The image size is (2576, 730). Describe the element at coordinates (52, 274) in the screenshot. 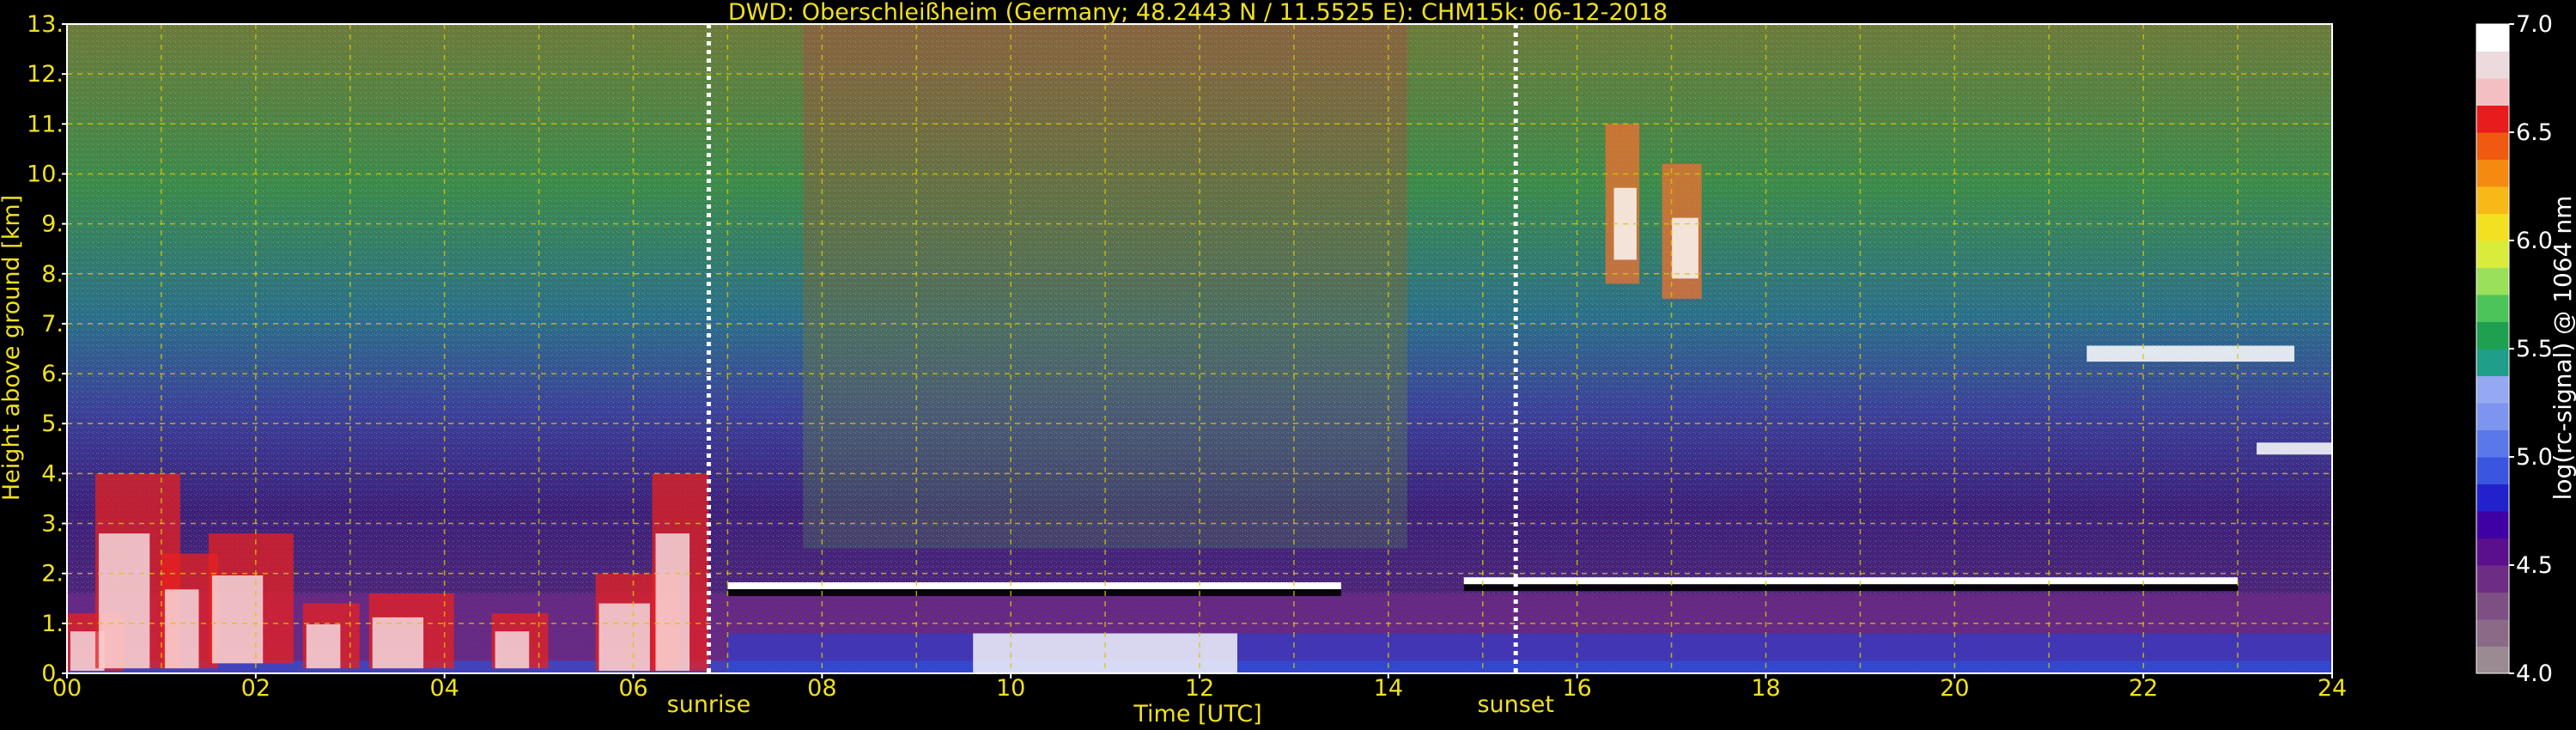

I see `y-tick-label: 8.` at that location.